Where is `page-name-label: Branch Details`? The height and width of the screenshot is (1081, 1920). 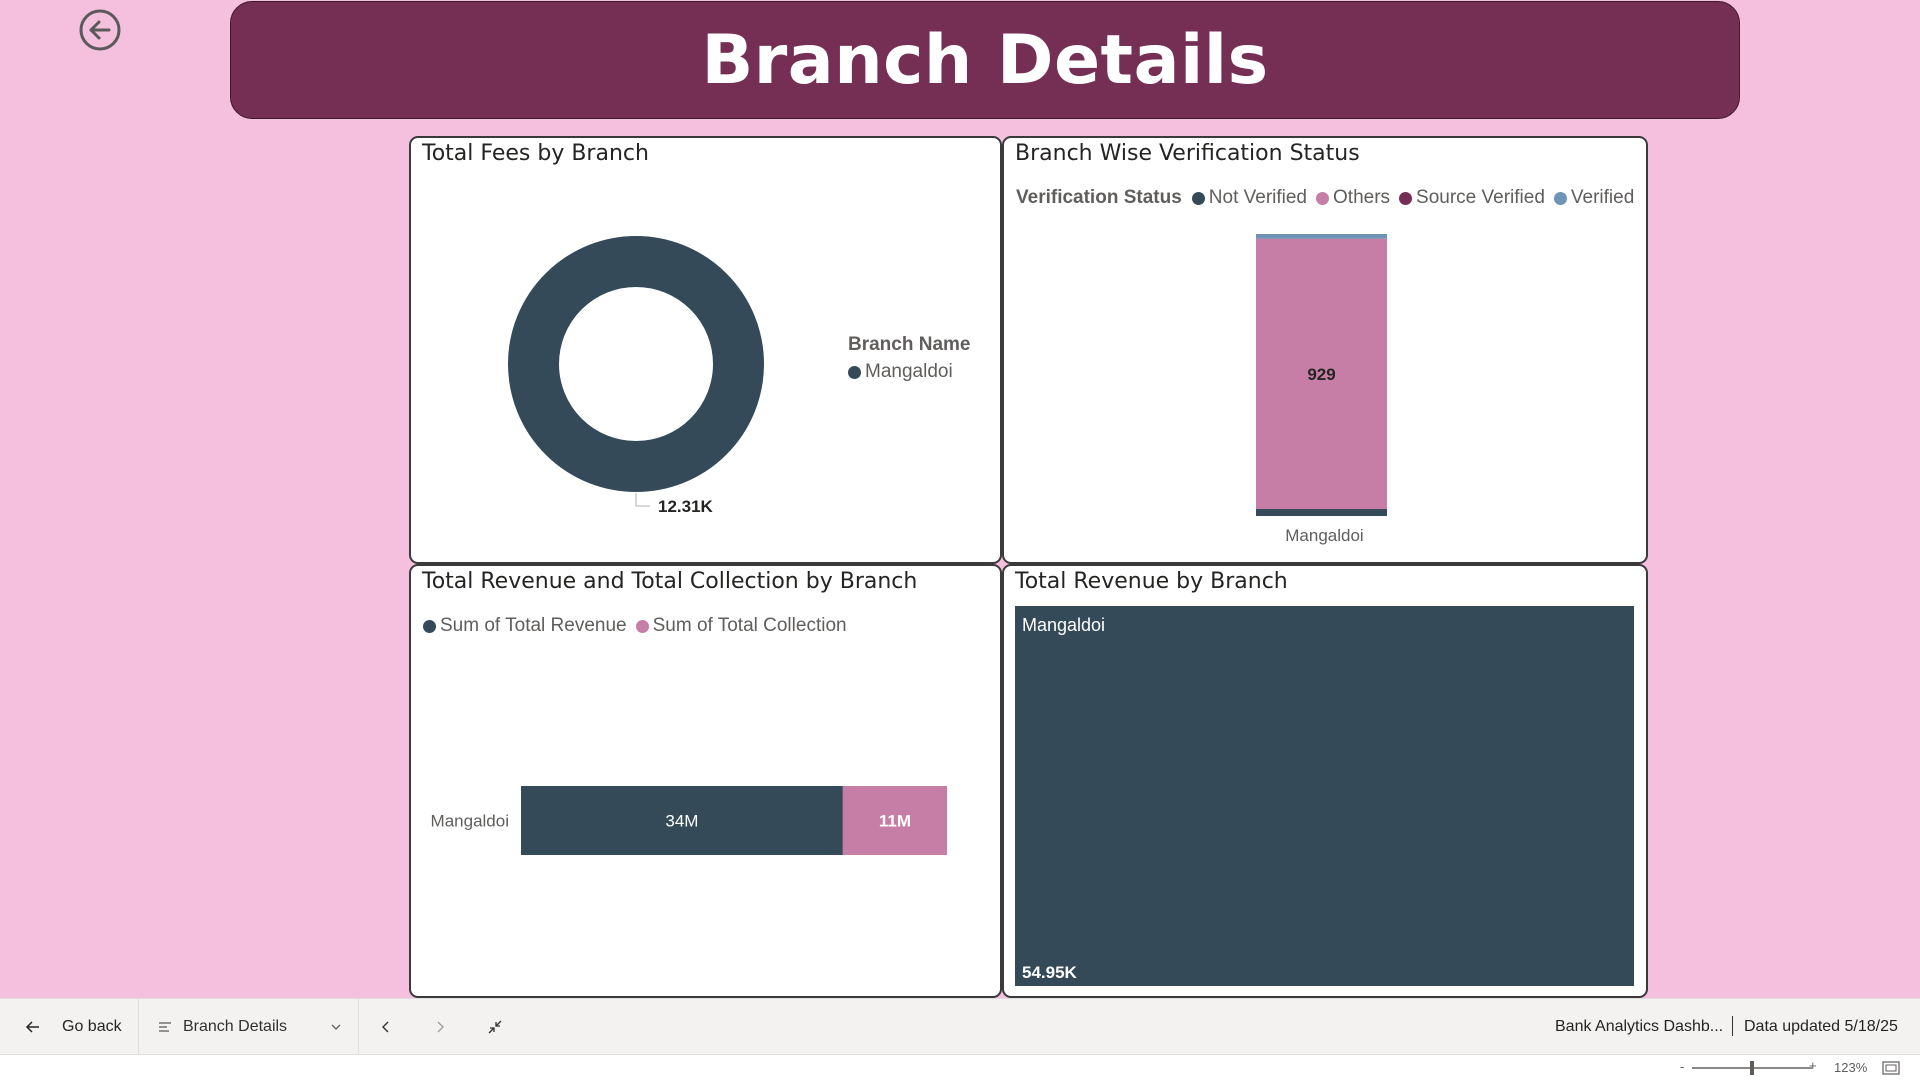
page-name-label: Branch Details is located at coordinates (235, 1026).